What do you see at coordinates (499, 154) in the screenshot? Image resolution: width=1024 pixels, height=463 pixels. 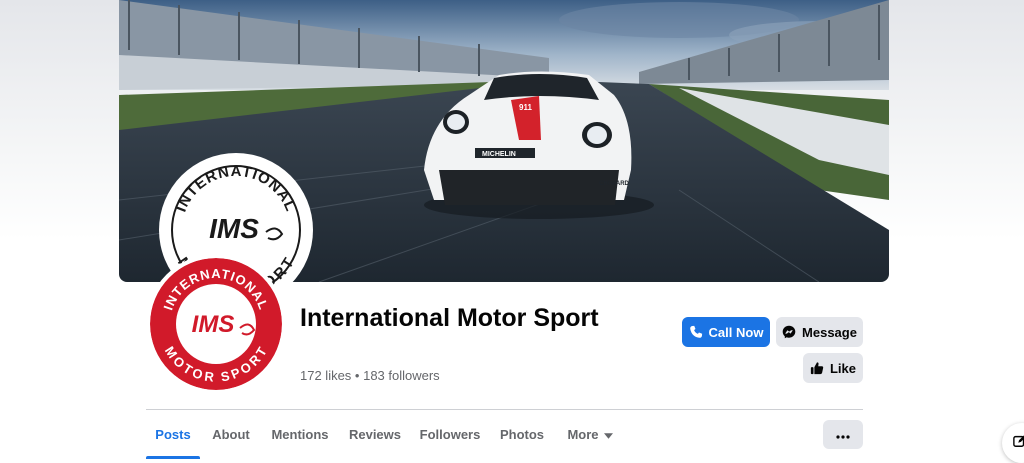 I see `svg-text: MICHELIN` at bounding box center [499, 154].